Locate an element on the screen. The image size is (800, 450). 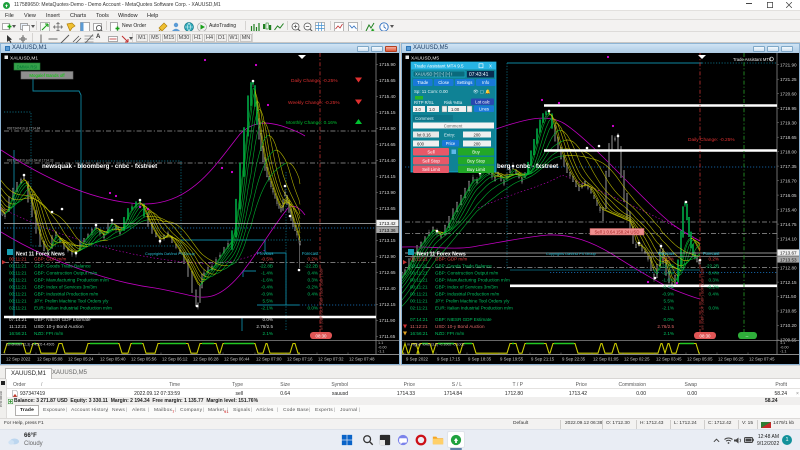
svg-text: GBP: Goods Trade Balance is located at coordinates (463, 266).